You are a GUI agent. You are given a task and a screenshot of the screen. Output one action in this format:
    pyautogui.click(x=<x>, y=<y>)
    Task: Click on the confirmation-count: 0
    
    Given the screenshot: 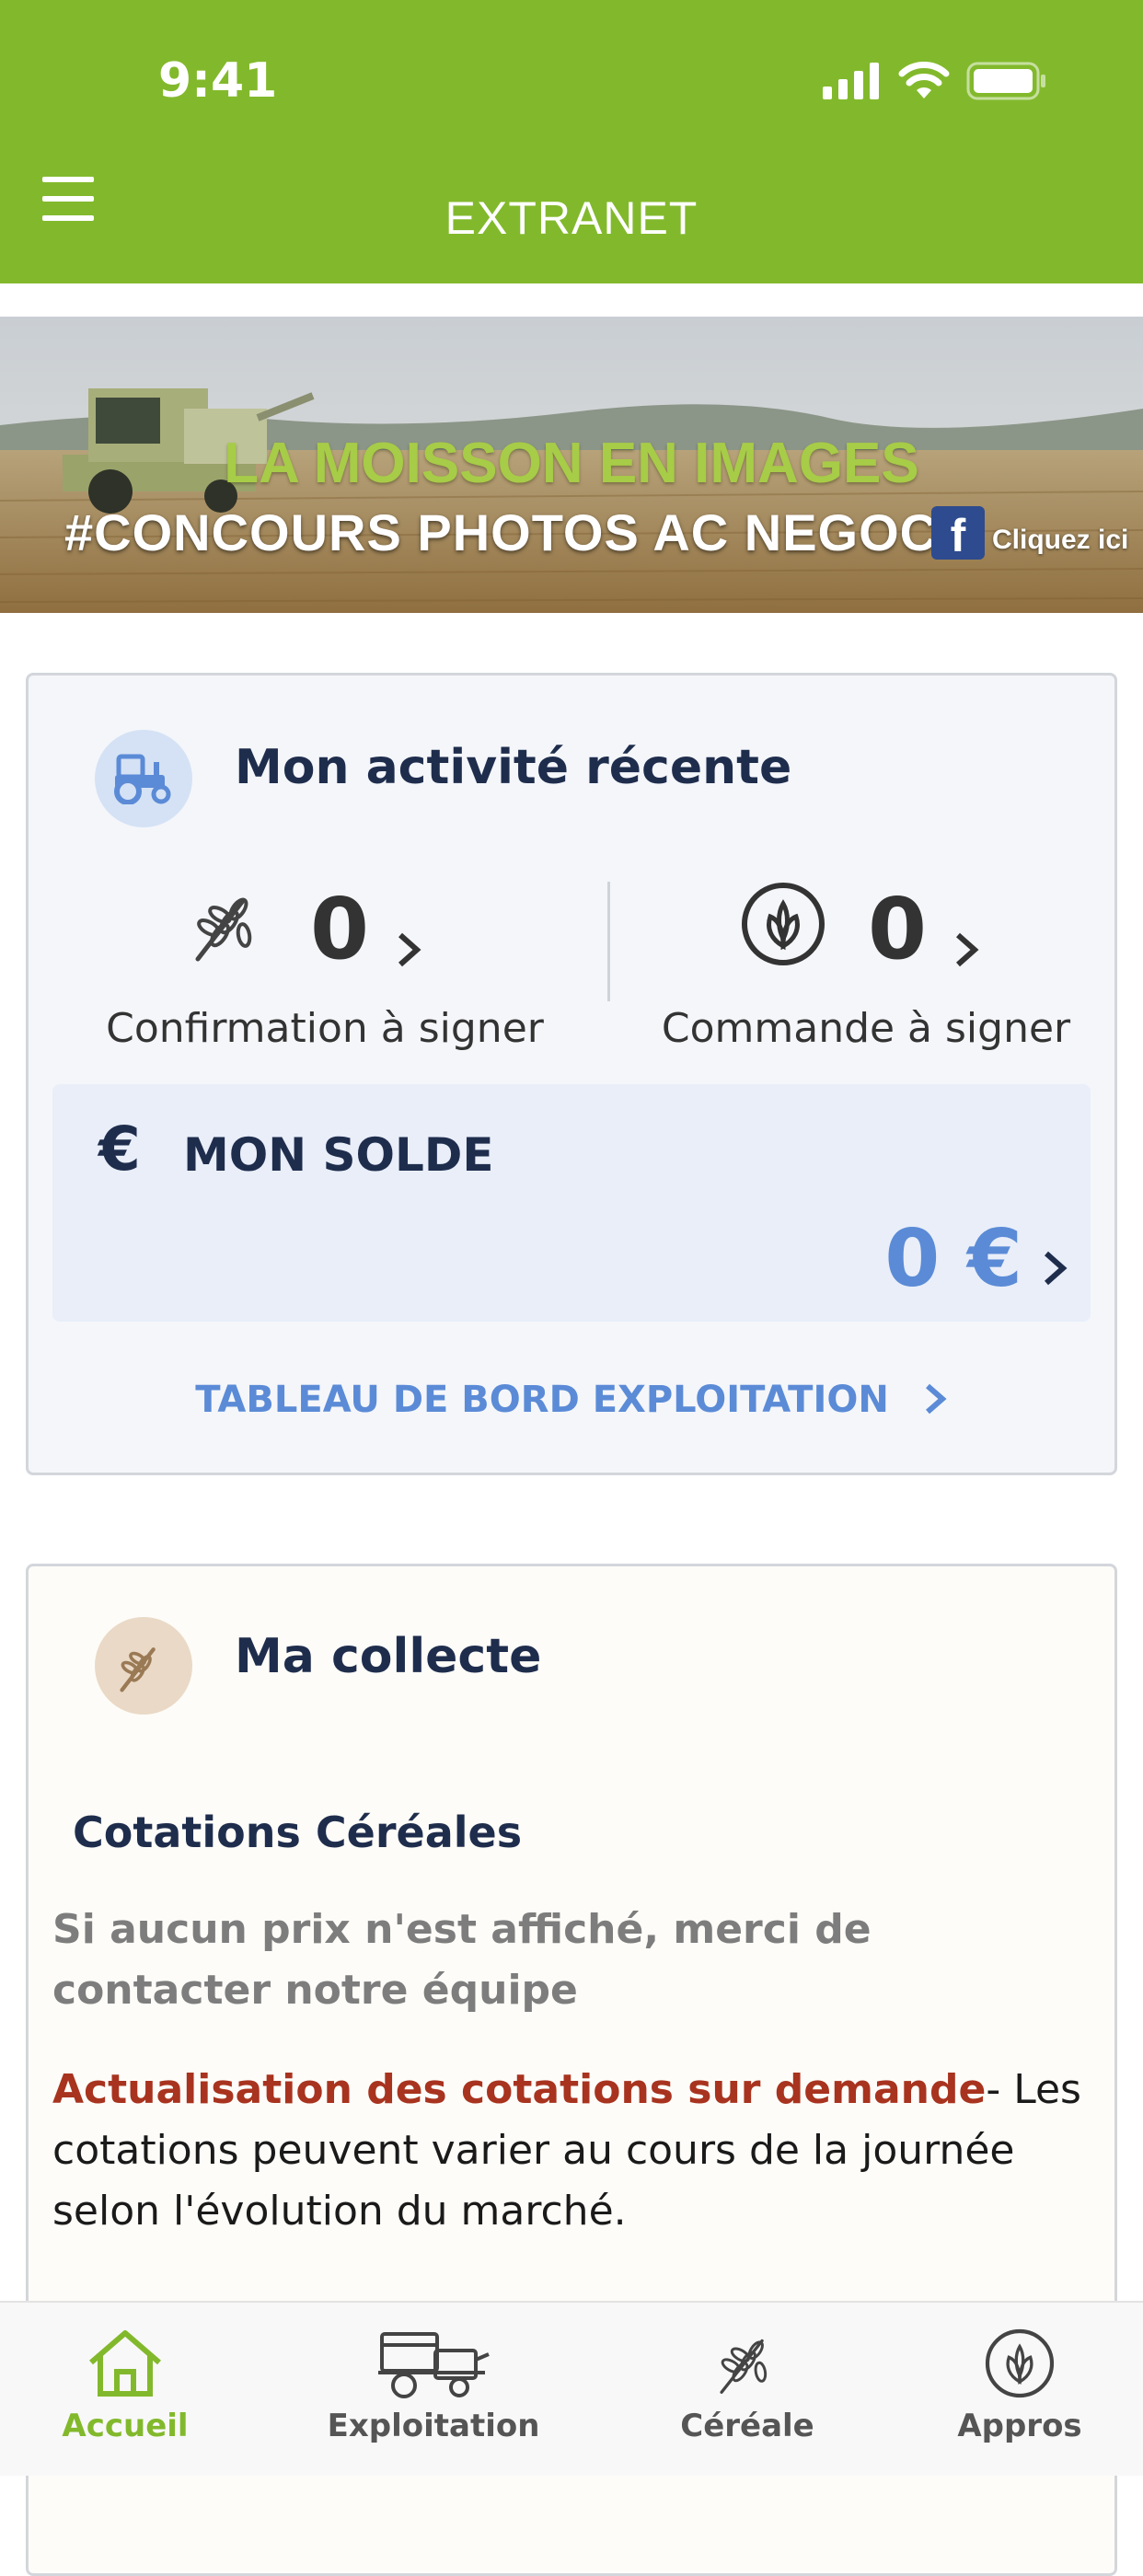 What is the action you would take?
    pyautogui.click(x=339, y=929)
    